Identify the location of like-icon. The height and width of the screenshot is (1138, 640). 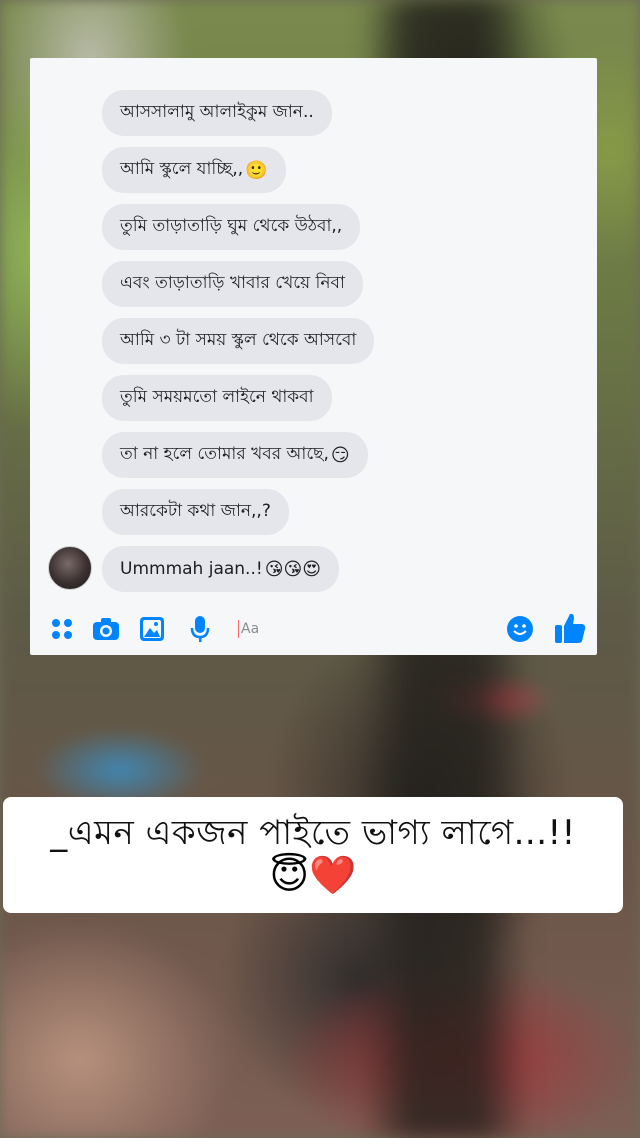
(570, 628).